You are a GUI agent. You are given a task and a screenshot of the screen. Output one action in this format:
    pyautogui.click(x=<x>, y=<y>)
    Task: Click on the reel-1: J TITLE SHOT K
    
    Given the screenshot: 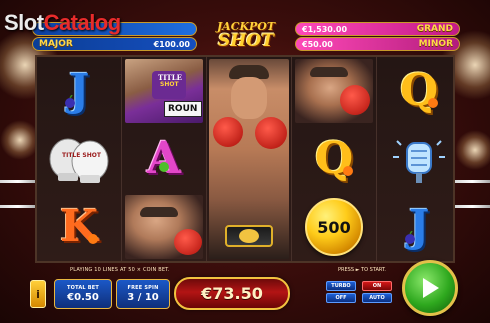 What is the action you would take?
    pyautogui.click(x=79, y=159)
    